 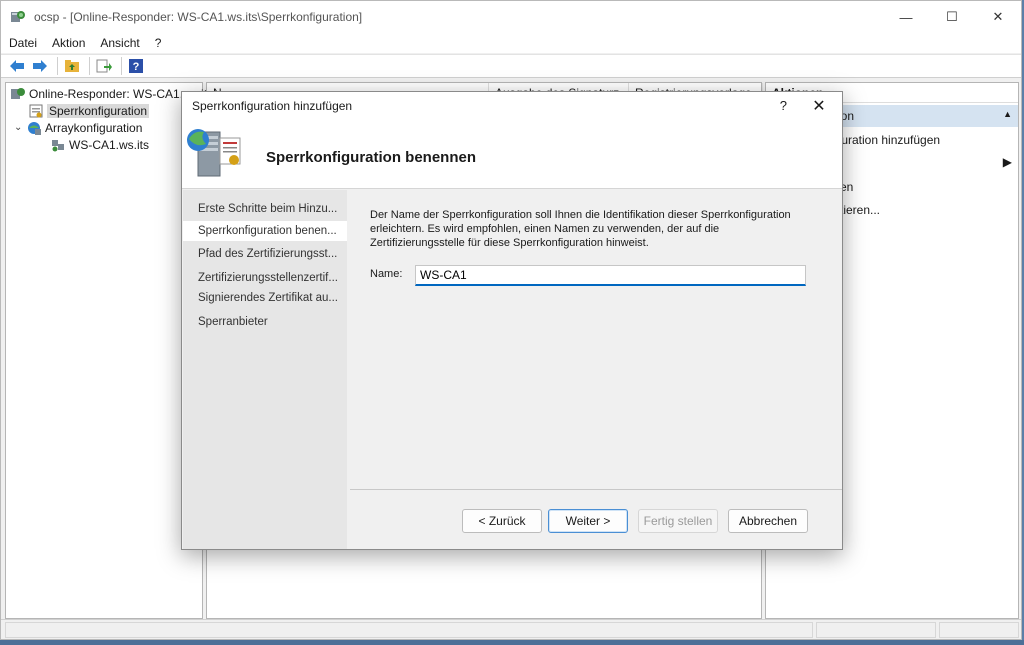 What do you see at coordinates (906, 17) in the screenshot?
I see `minimize-button: —` at bounding box center [906, 17].